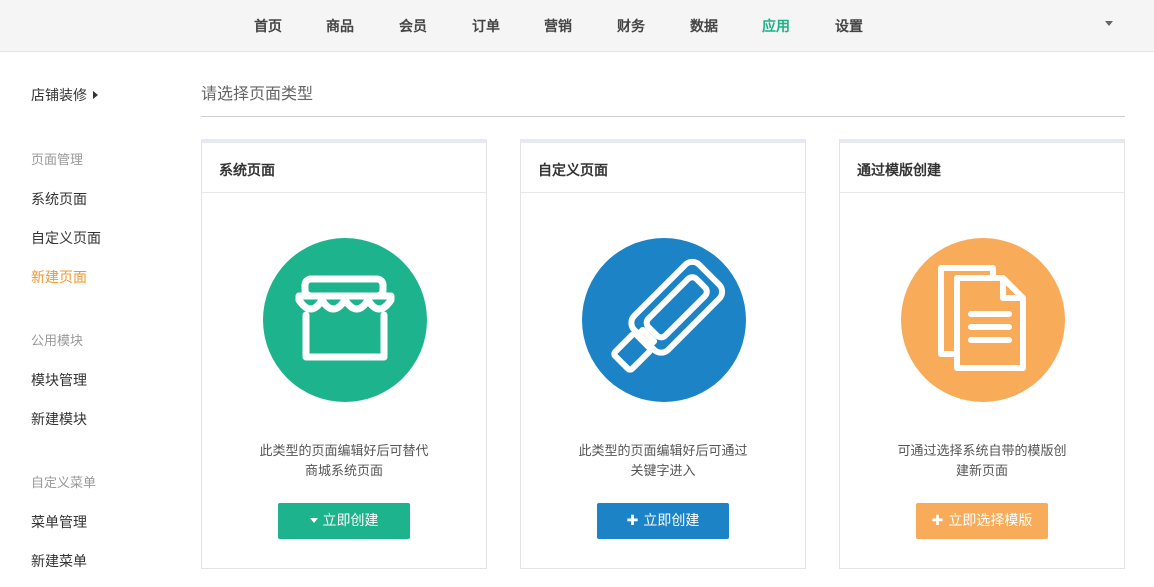 The width and height of the screenshot is (1154, 587). Describe the element at coordinates (663, 168) in the screenshot. I see `card-header: 自定义页面` at that location.